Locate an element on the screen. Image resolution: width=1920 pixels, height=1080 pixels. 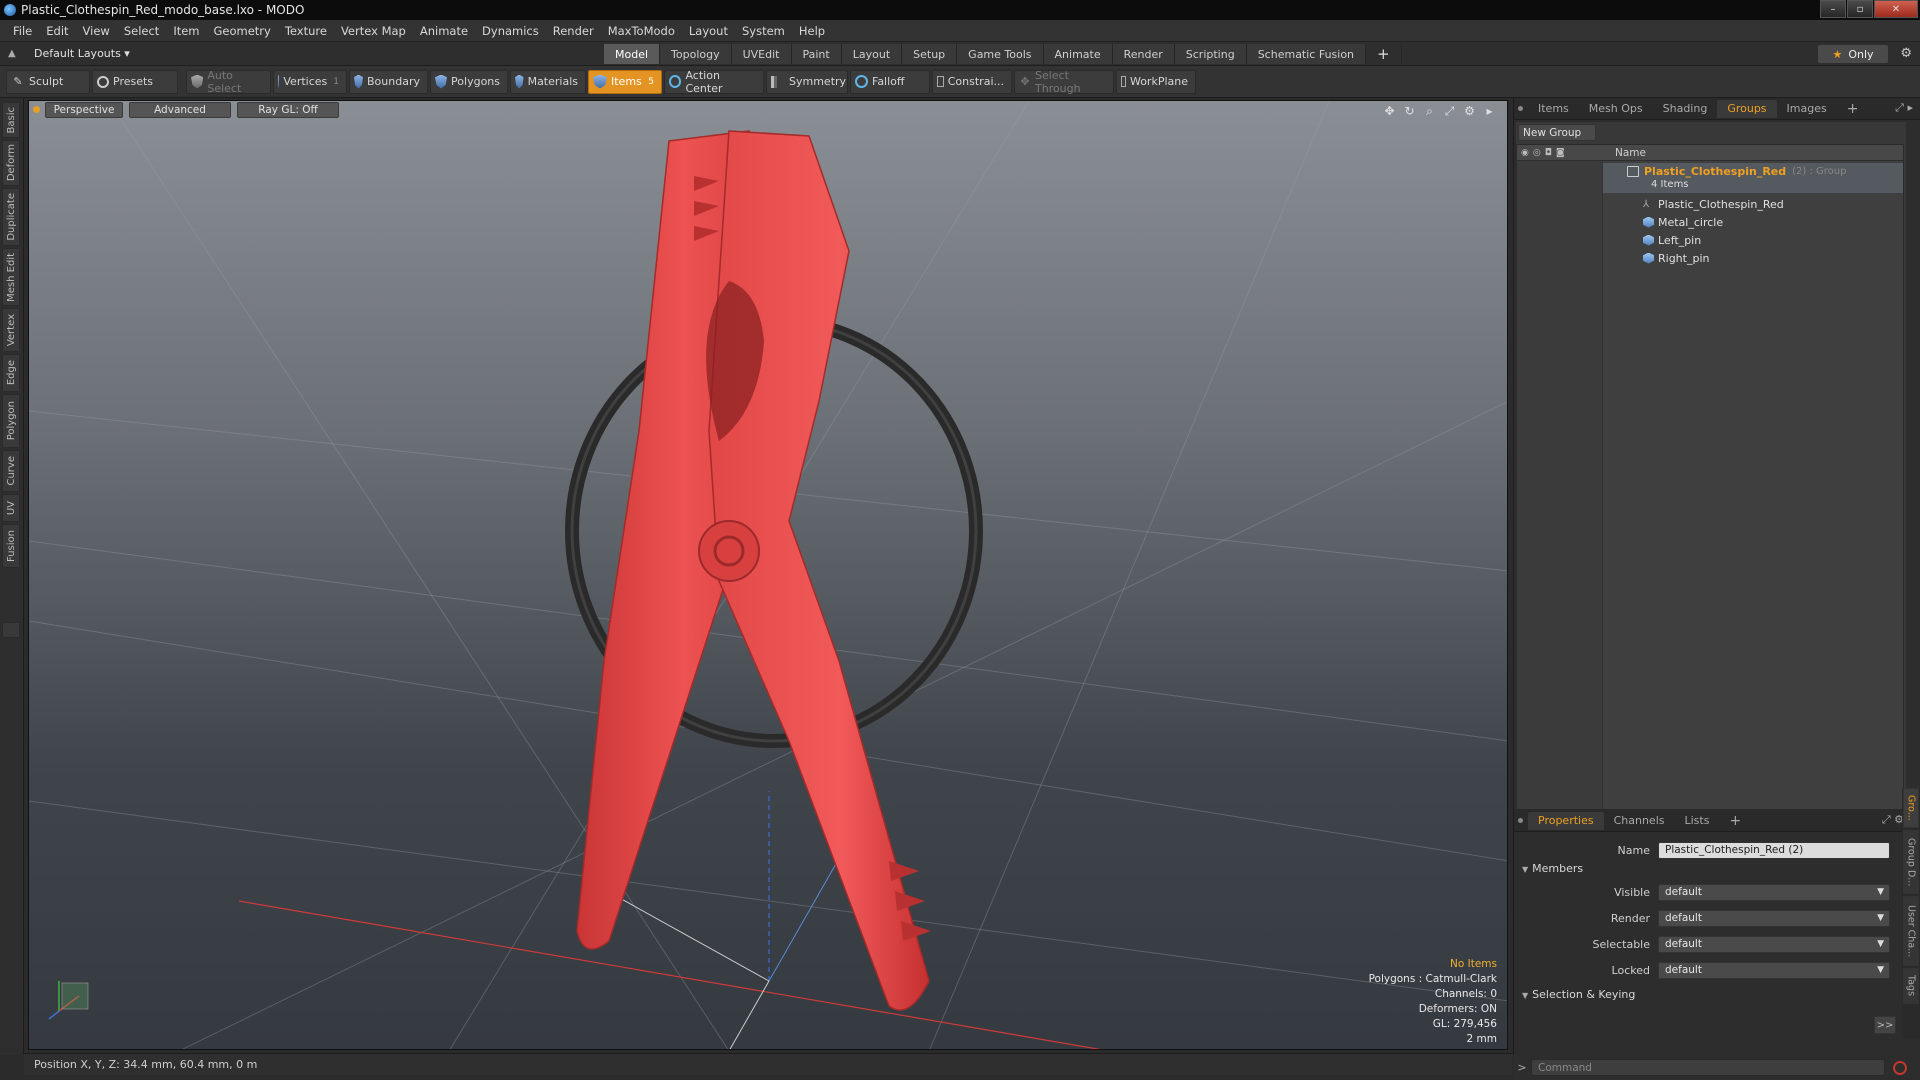
tab-items: Items is located at coordinates (1553, 109).